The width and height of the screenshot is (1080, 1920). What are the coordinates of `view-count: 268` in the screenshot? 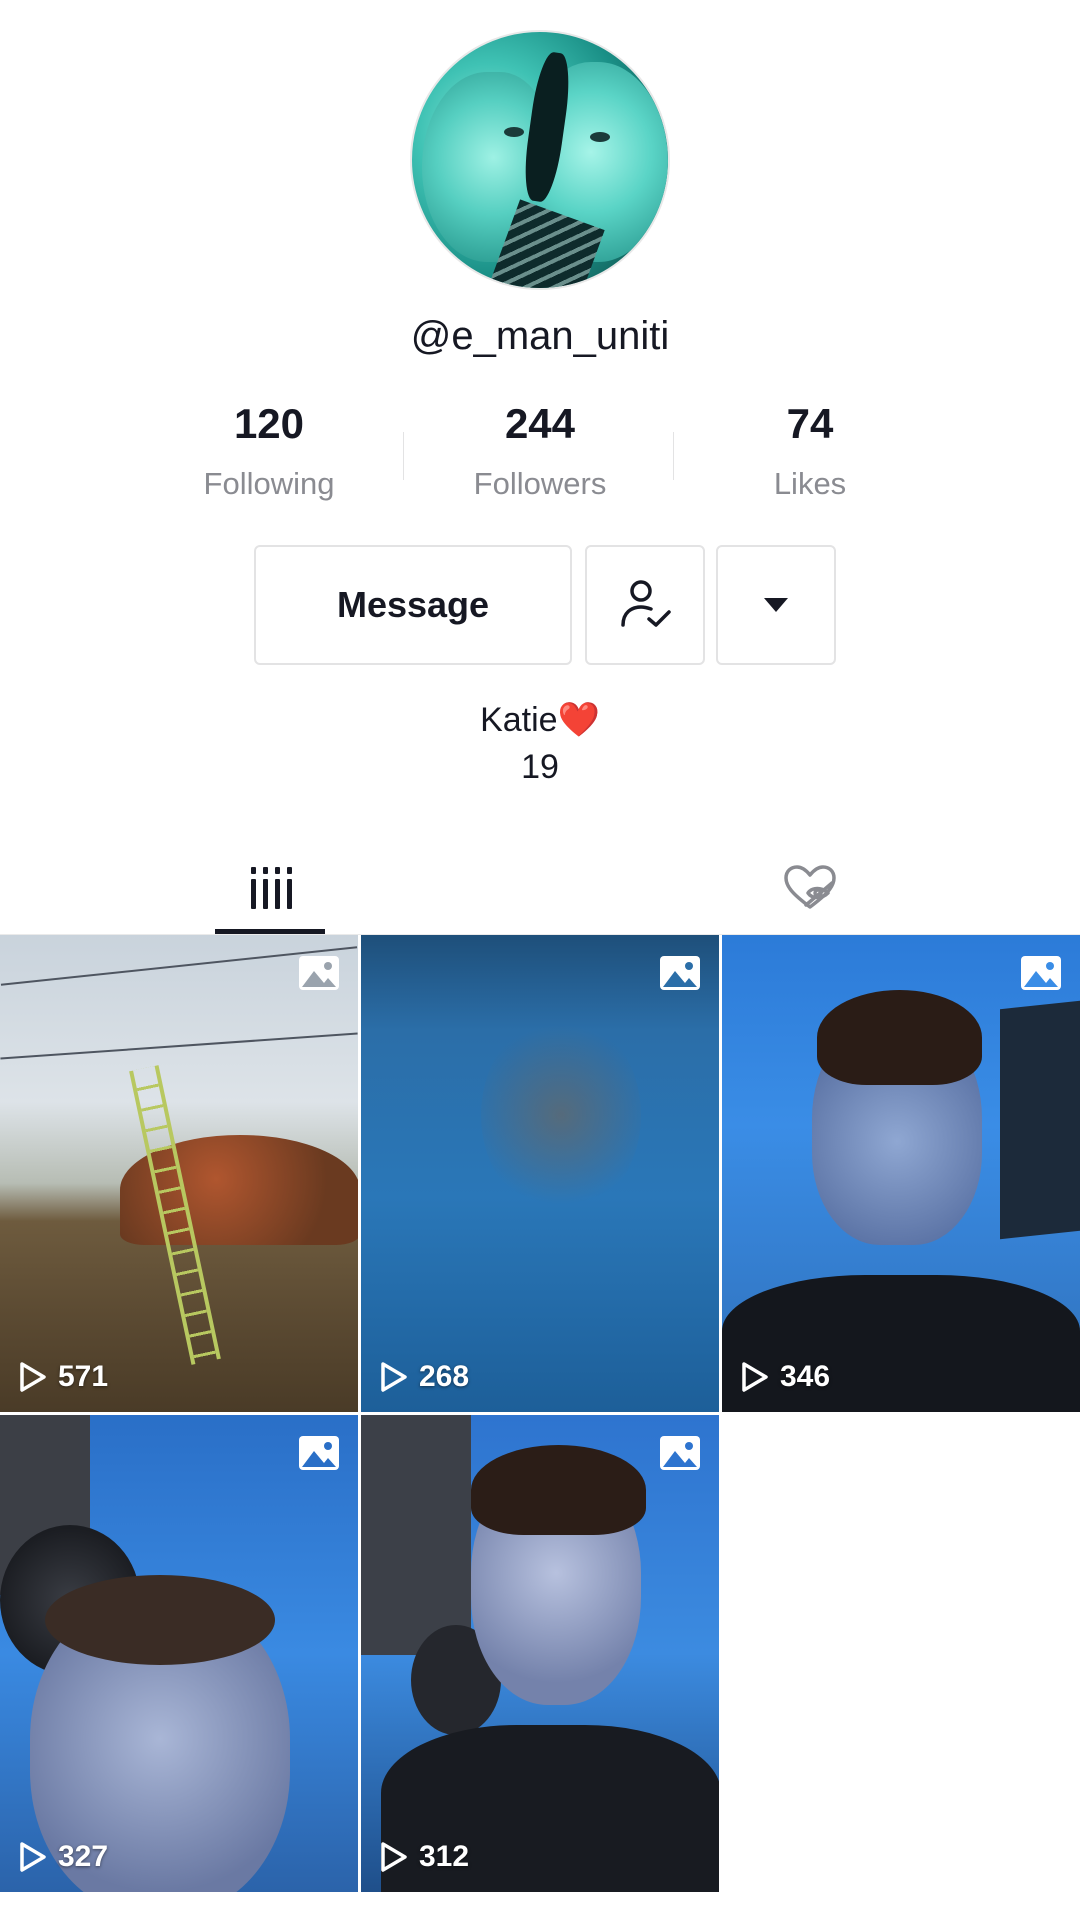 It's located at (424, 1377).